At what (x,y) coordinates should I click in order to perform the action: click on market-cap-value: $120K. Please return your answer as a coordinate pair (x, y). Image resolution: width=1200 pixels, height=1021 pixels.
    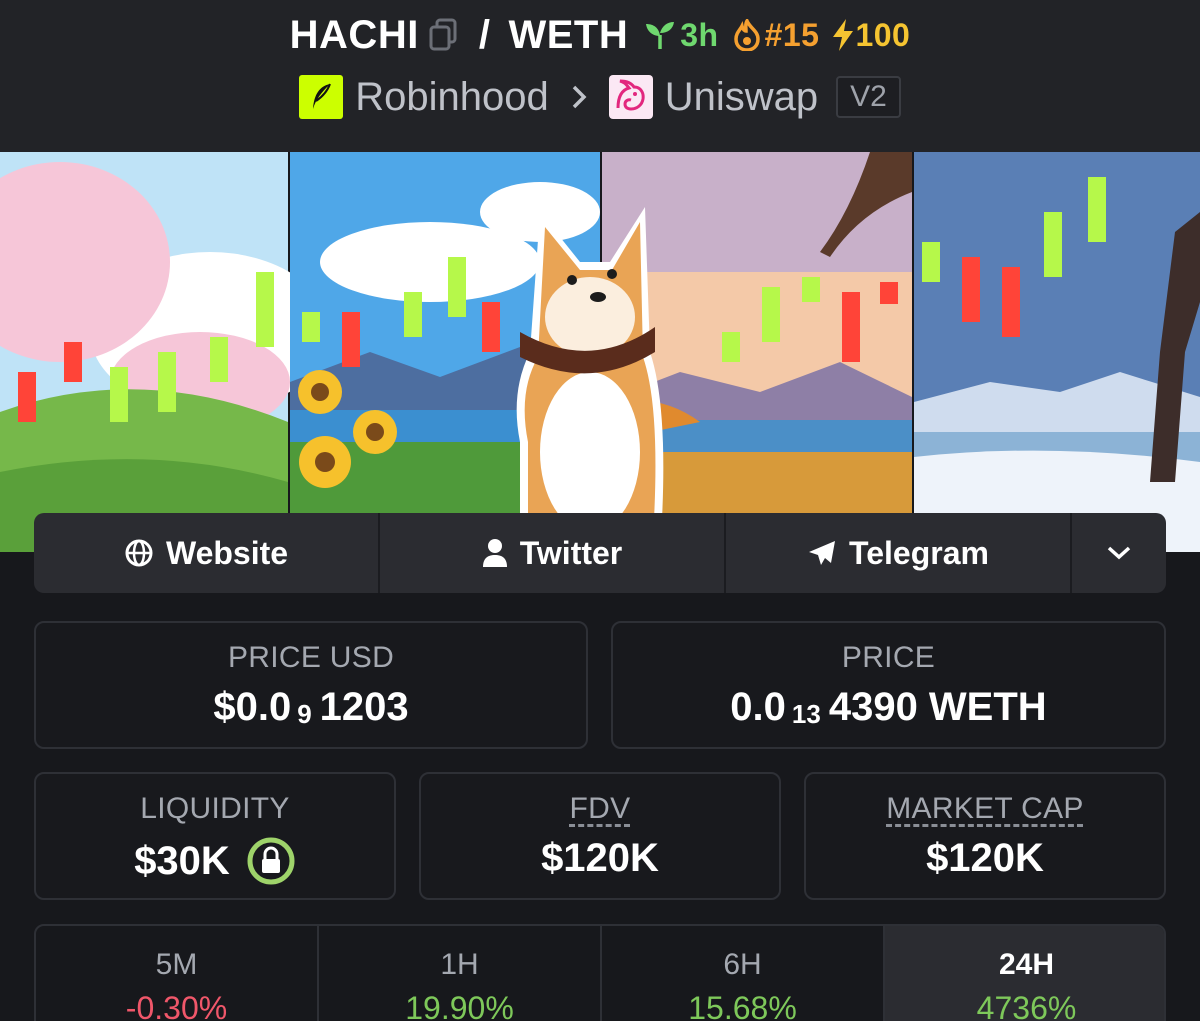
    Looking at the image, I should click on (985, 858).